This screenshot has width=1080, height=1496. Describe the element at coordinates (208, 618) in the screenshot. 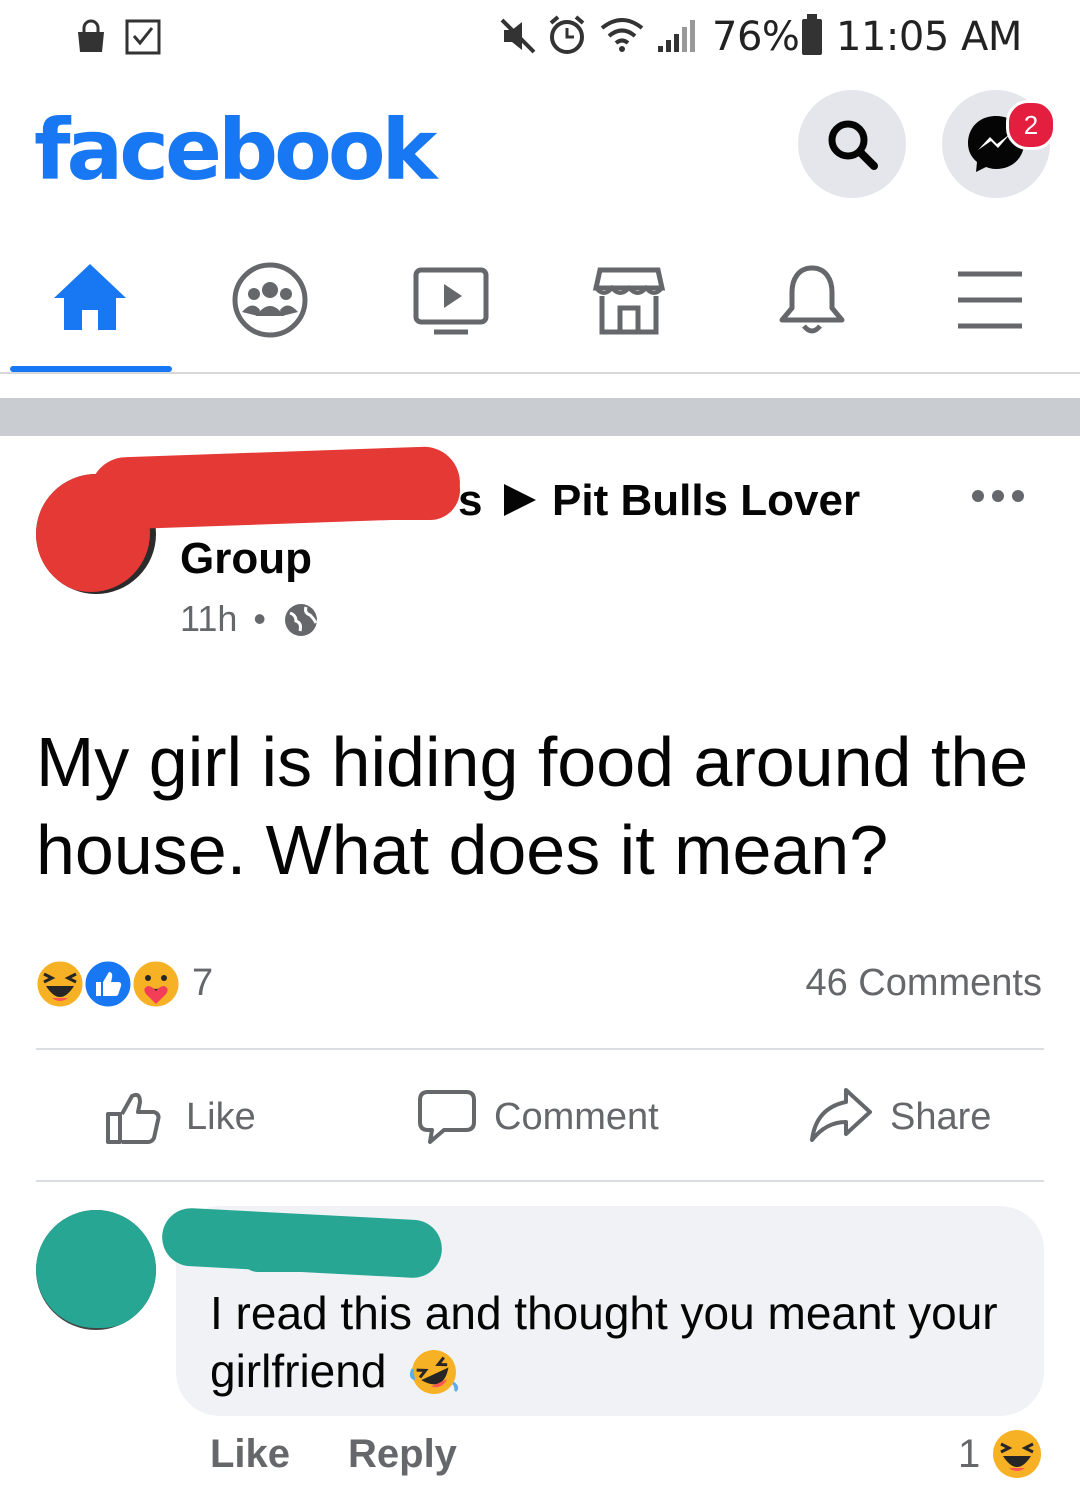

I see `post-timestamp: 11h` at that location.